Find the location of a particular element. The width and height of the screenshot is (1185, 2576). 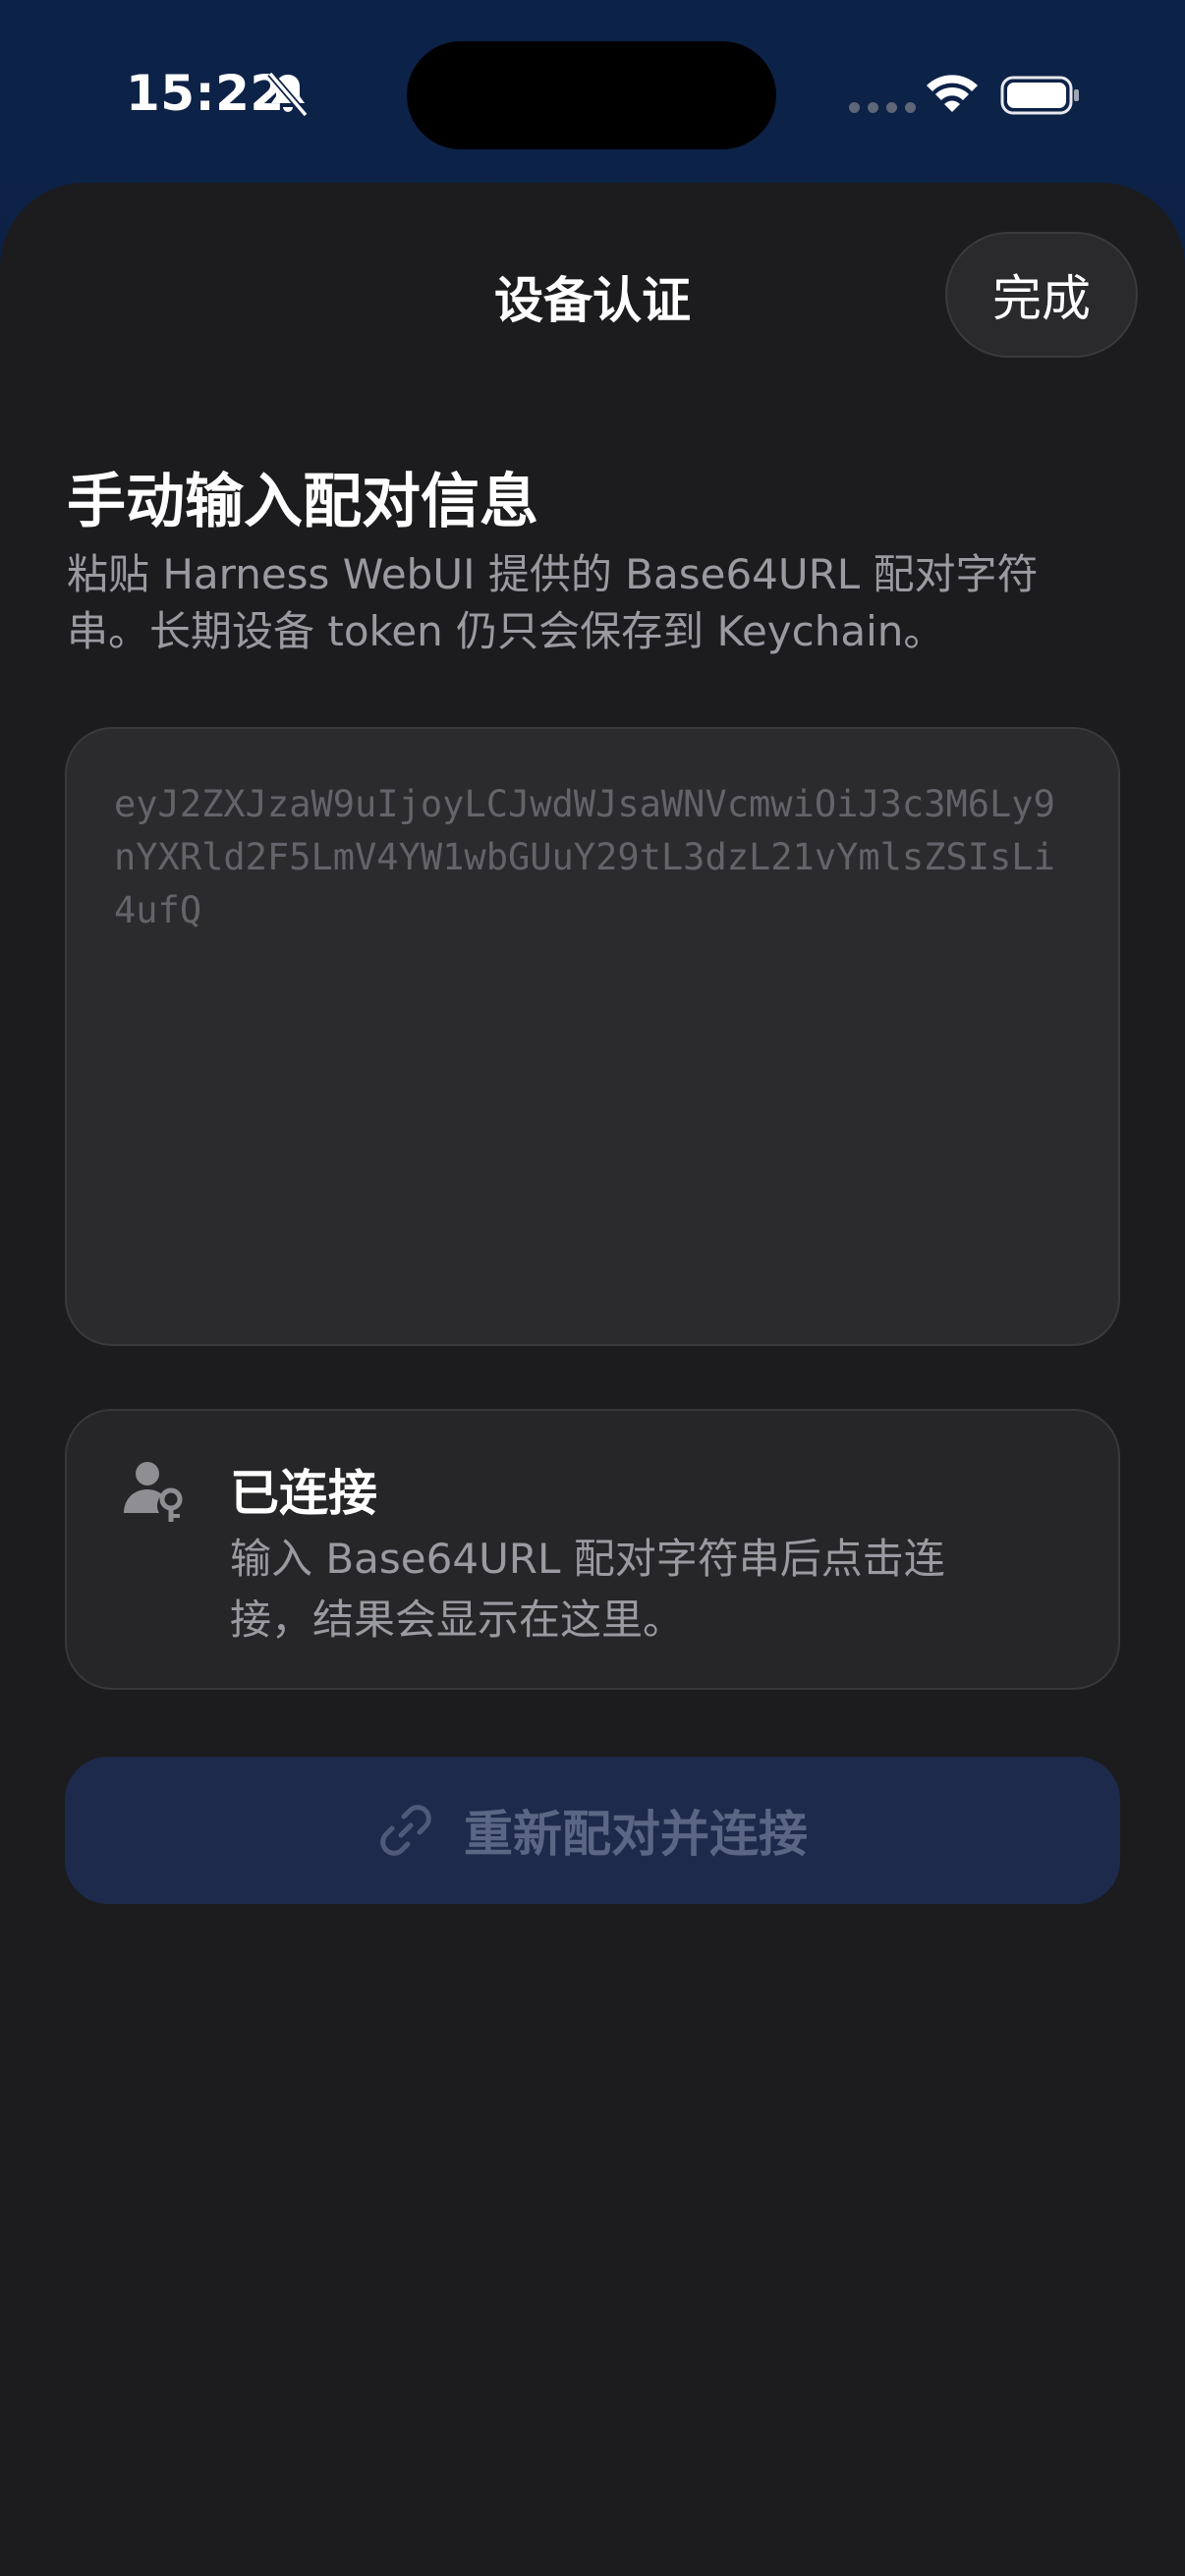

status-message: 输入 Base64URL 配对字符串后点击连接，结果会显示在这里。 is located at coordinates (588, 1589).